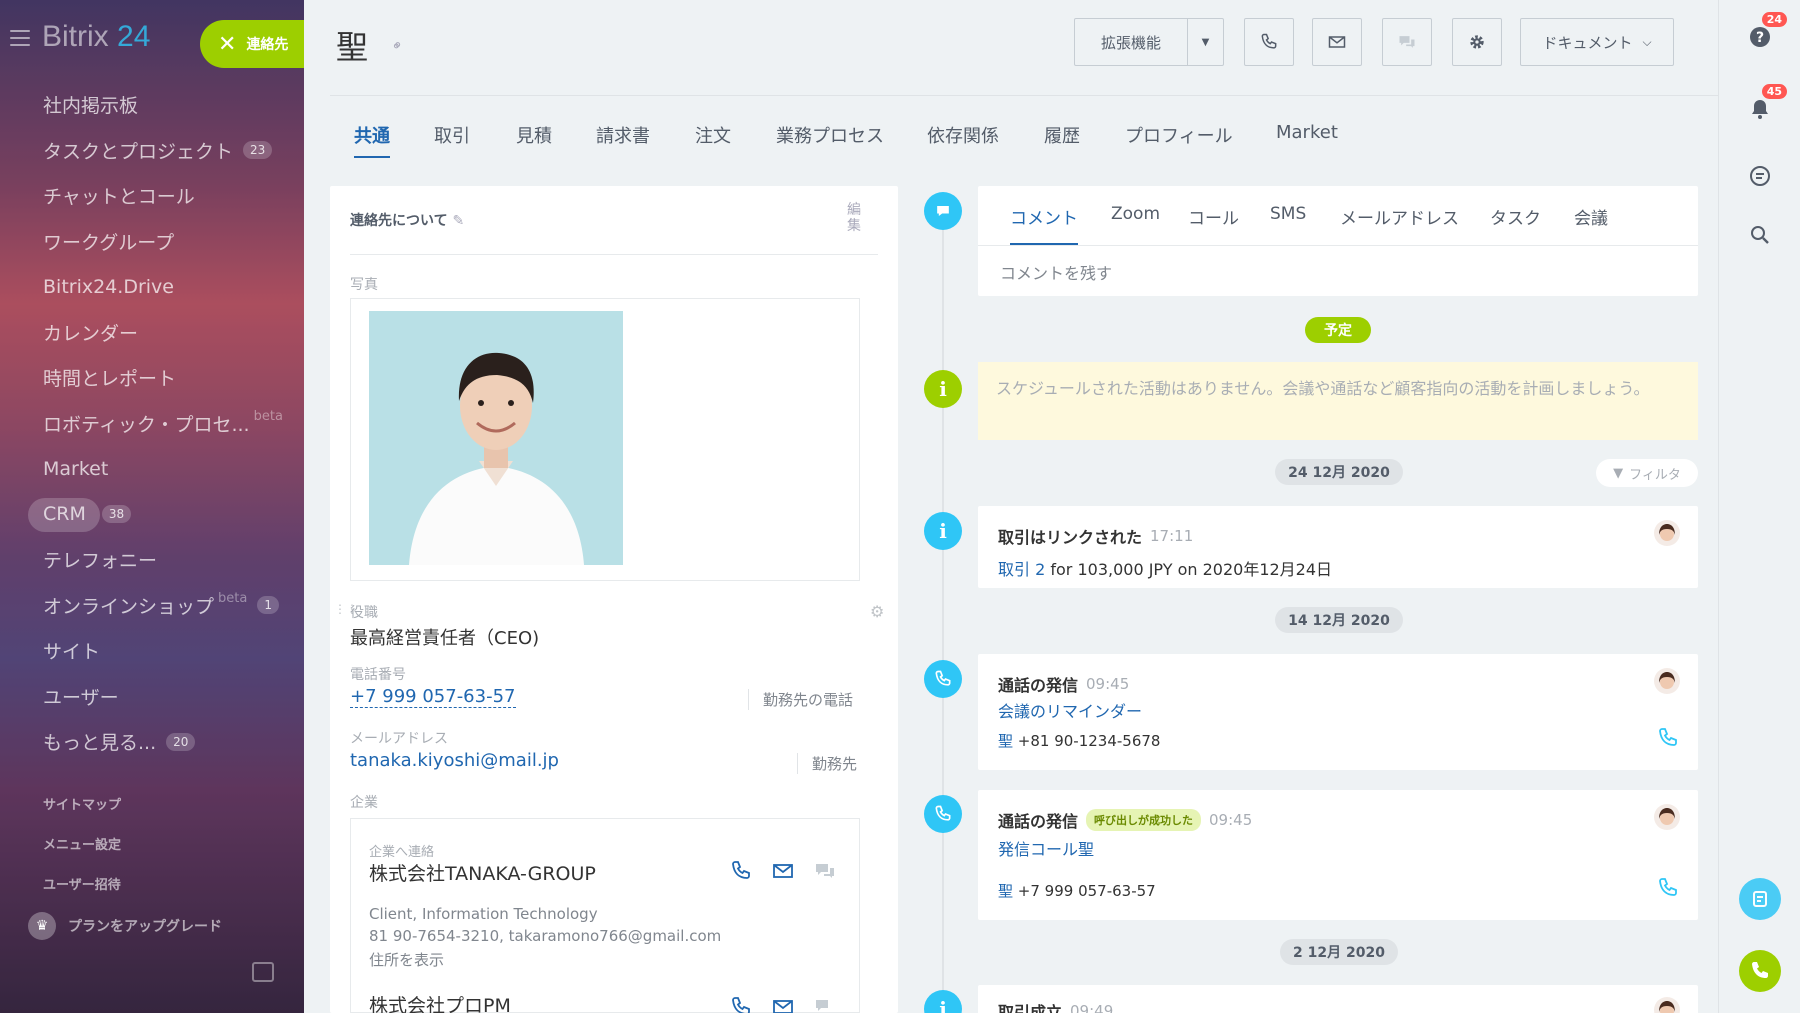 The image size is (1800, 1013). I want to click on email-button, so click(1337, 42).